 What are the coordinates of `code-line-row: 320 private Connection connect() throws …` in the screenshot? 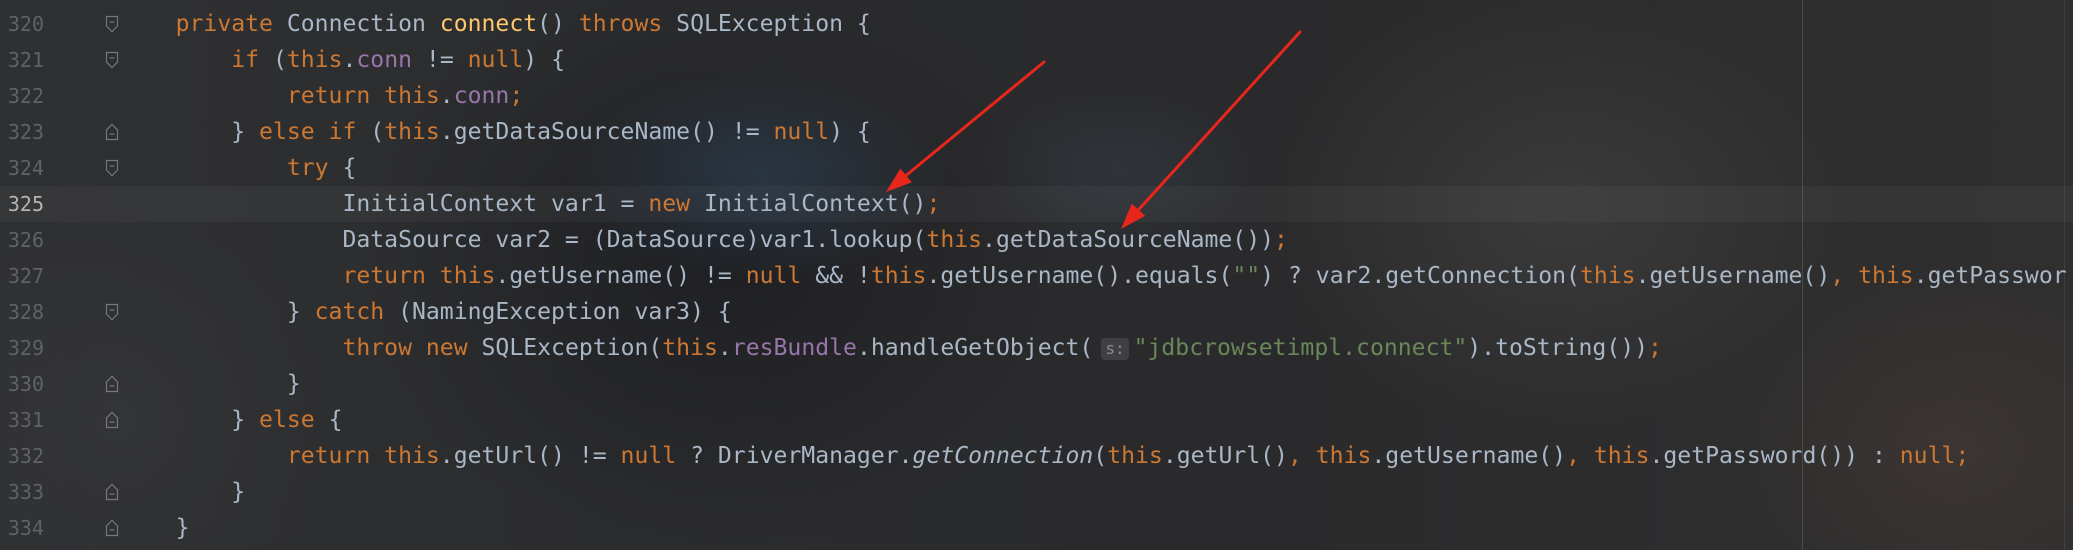 It's located at (1036, 24).